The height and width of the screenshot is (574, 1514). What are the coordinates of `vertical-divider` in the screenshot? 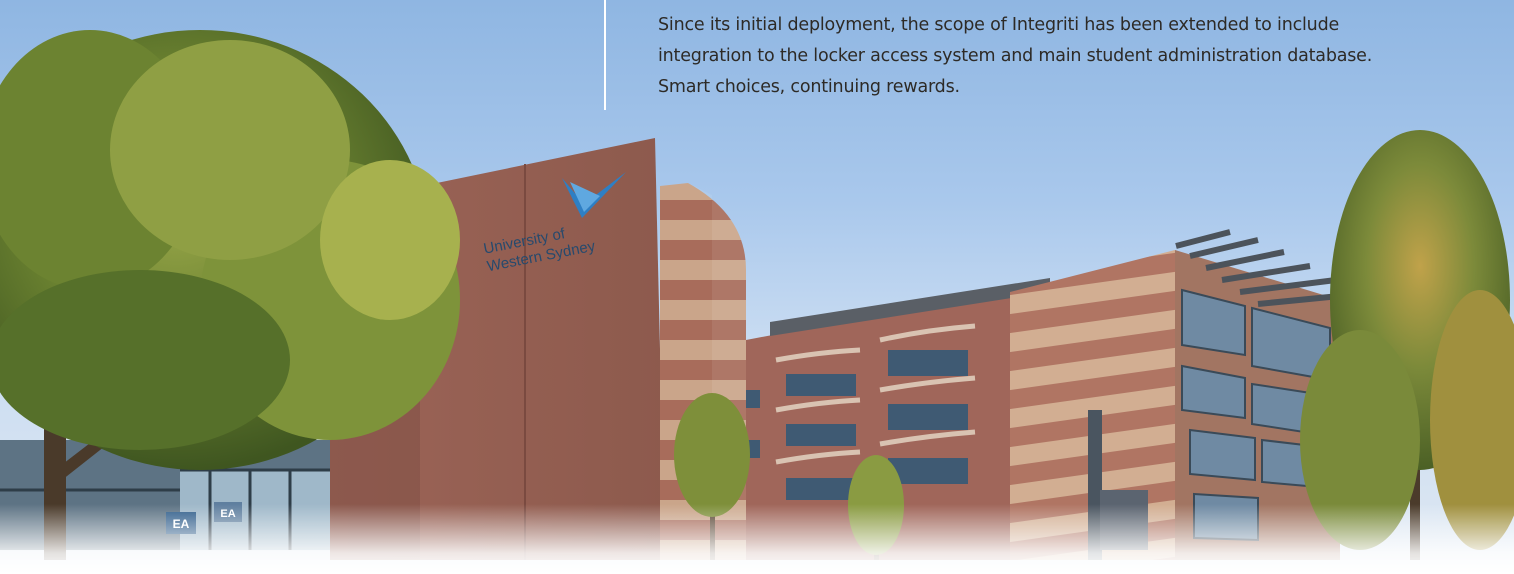 It's located at (605, 55).